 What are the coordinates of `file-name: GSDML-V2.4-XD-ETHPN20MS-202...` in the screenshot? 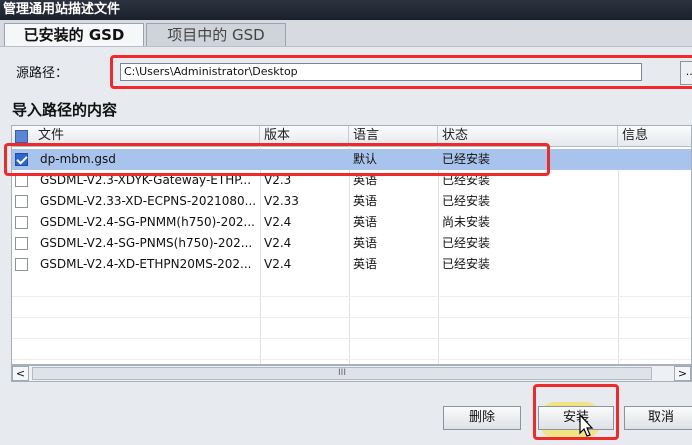 It's located at (146, 264).